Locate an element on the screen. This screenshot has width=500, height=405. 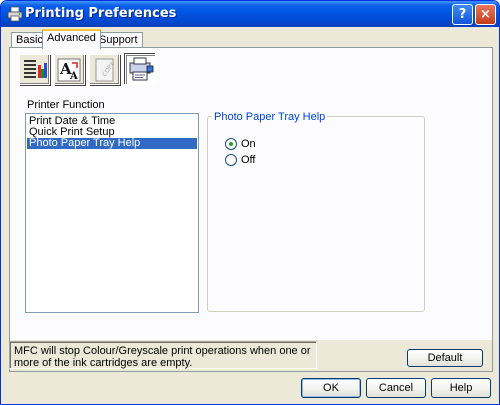
color-settings-button is located at coordinates (34, 69).